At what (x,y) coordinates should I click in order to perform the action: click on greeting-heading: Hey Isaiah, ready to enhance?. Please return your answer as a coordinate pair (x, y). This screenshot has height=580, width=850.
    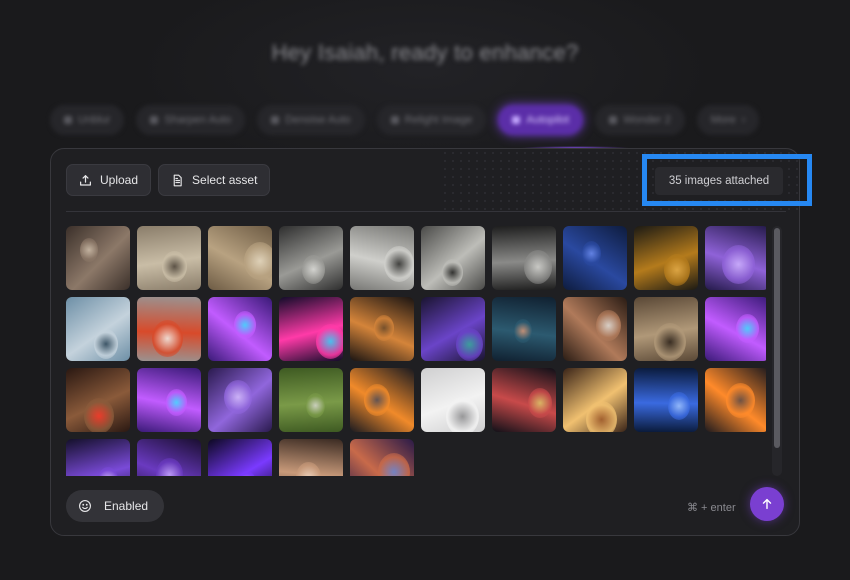
    Looking at the image, I should click on (425, 52).